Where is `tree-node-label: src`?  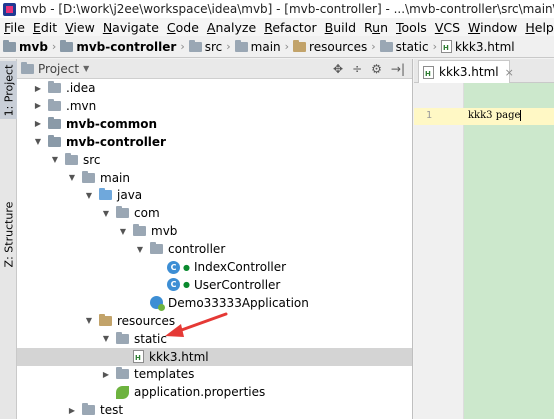 tree-node-label: src is located at coordinates (92, 159).